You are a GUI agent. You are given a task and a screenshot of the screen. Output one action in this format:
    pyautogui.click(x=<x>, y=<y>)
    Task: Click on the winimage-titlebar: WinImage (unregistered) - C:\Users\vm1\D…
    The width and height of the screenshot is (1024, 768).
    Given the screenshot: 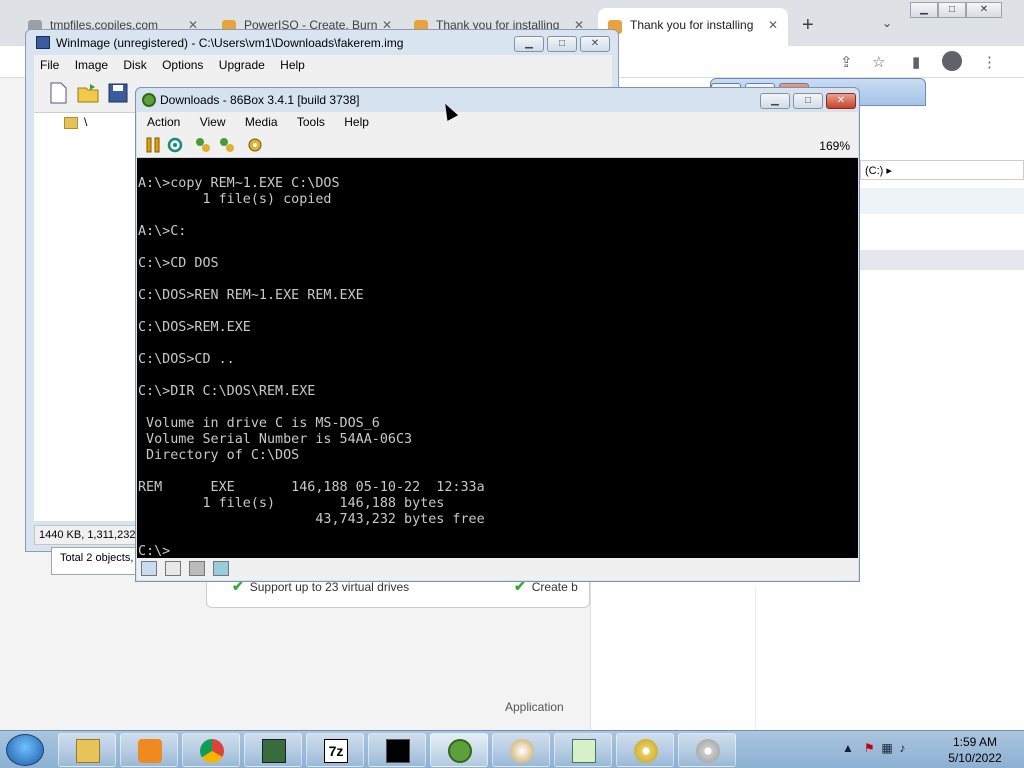 What is the action you would take?
    pyautogui.click(x=219, y=43)
    